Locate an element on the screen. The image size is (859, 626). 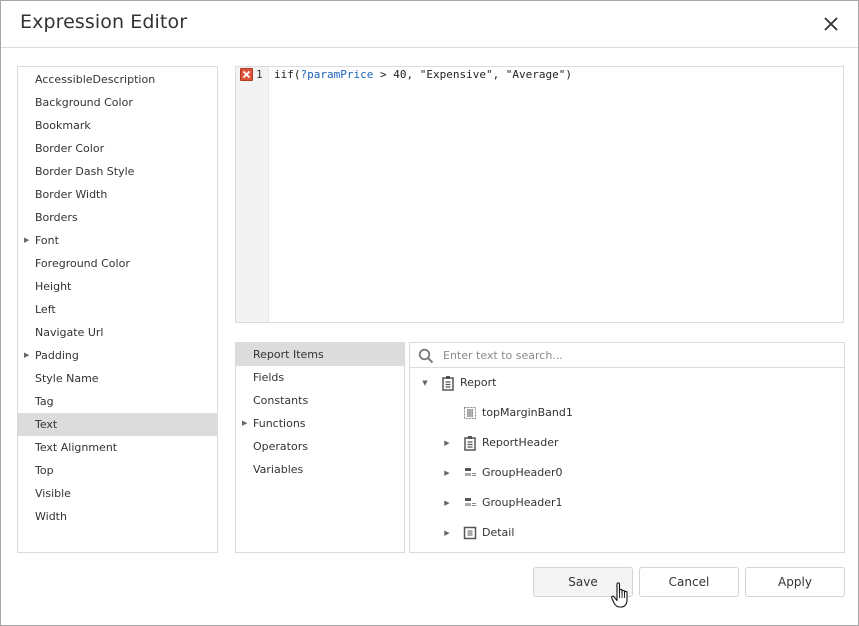
code-function: iif( is located at coordinates (287, 74).